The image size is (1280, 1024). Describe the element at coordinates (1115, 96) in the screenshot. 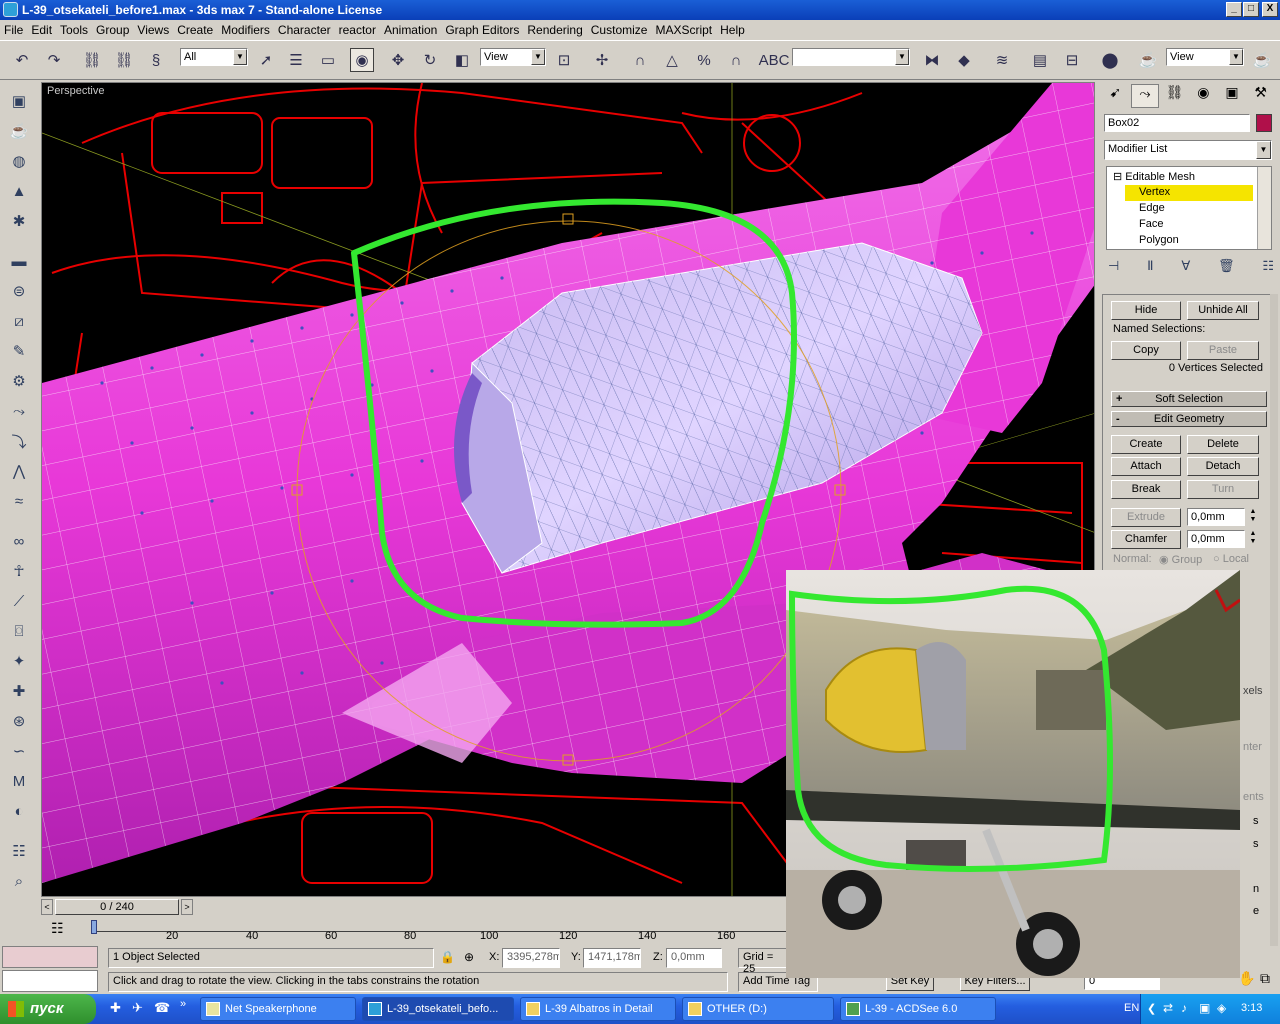

I see `create-tab-icon: ➹` at that location.